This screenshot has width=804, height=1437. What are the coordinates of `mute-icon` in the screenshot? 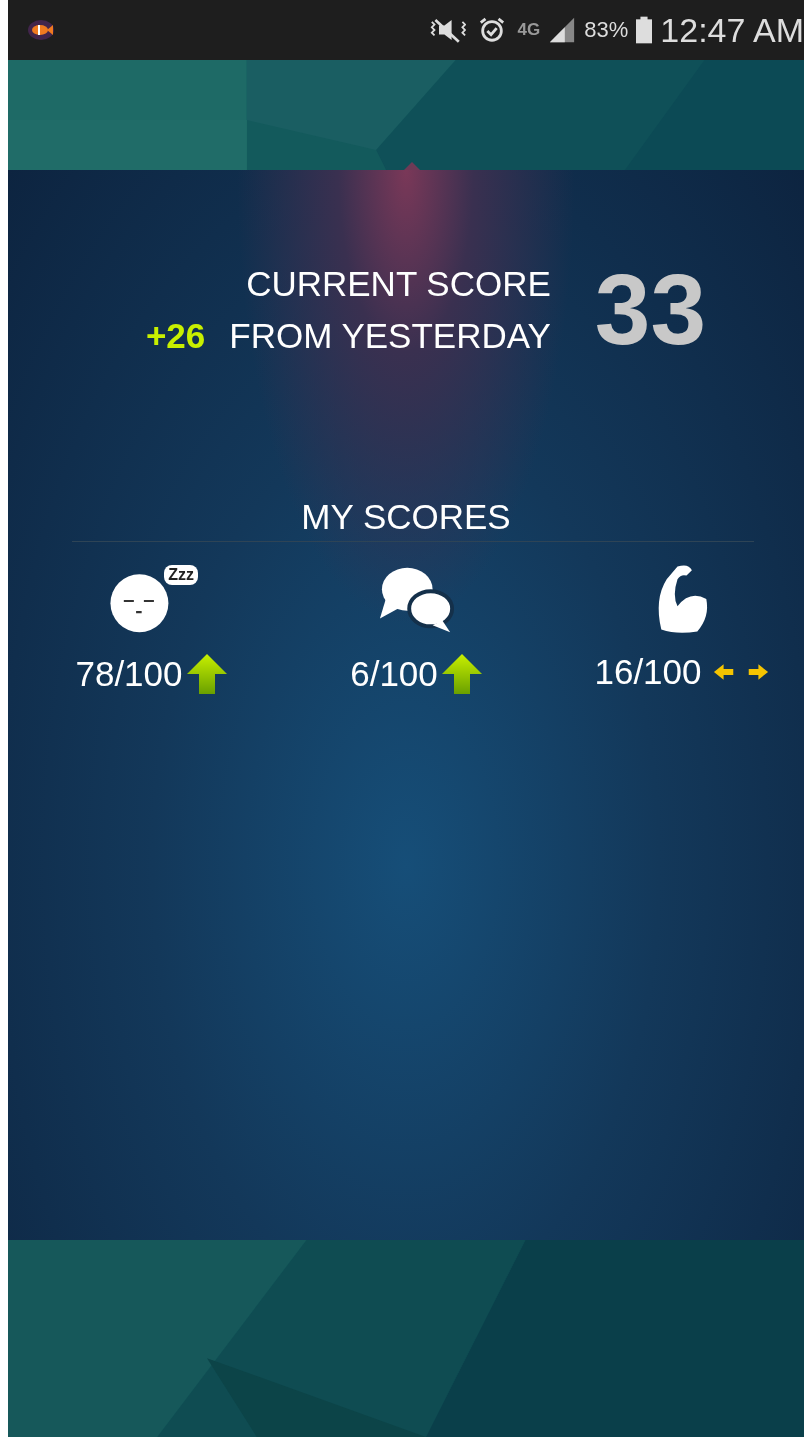 It's located at (447, 30).